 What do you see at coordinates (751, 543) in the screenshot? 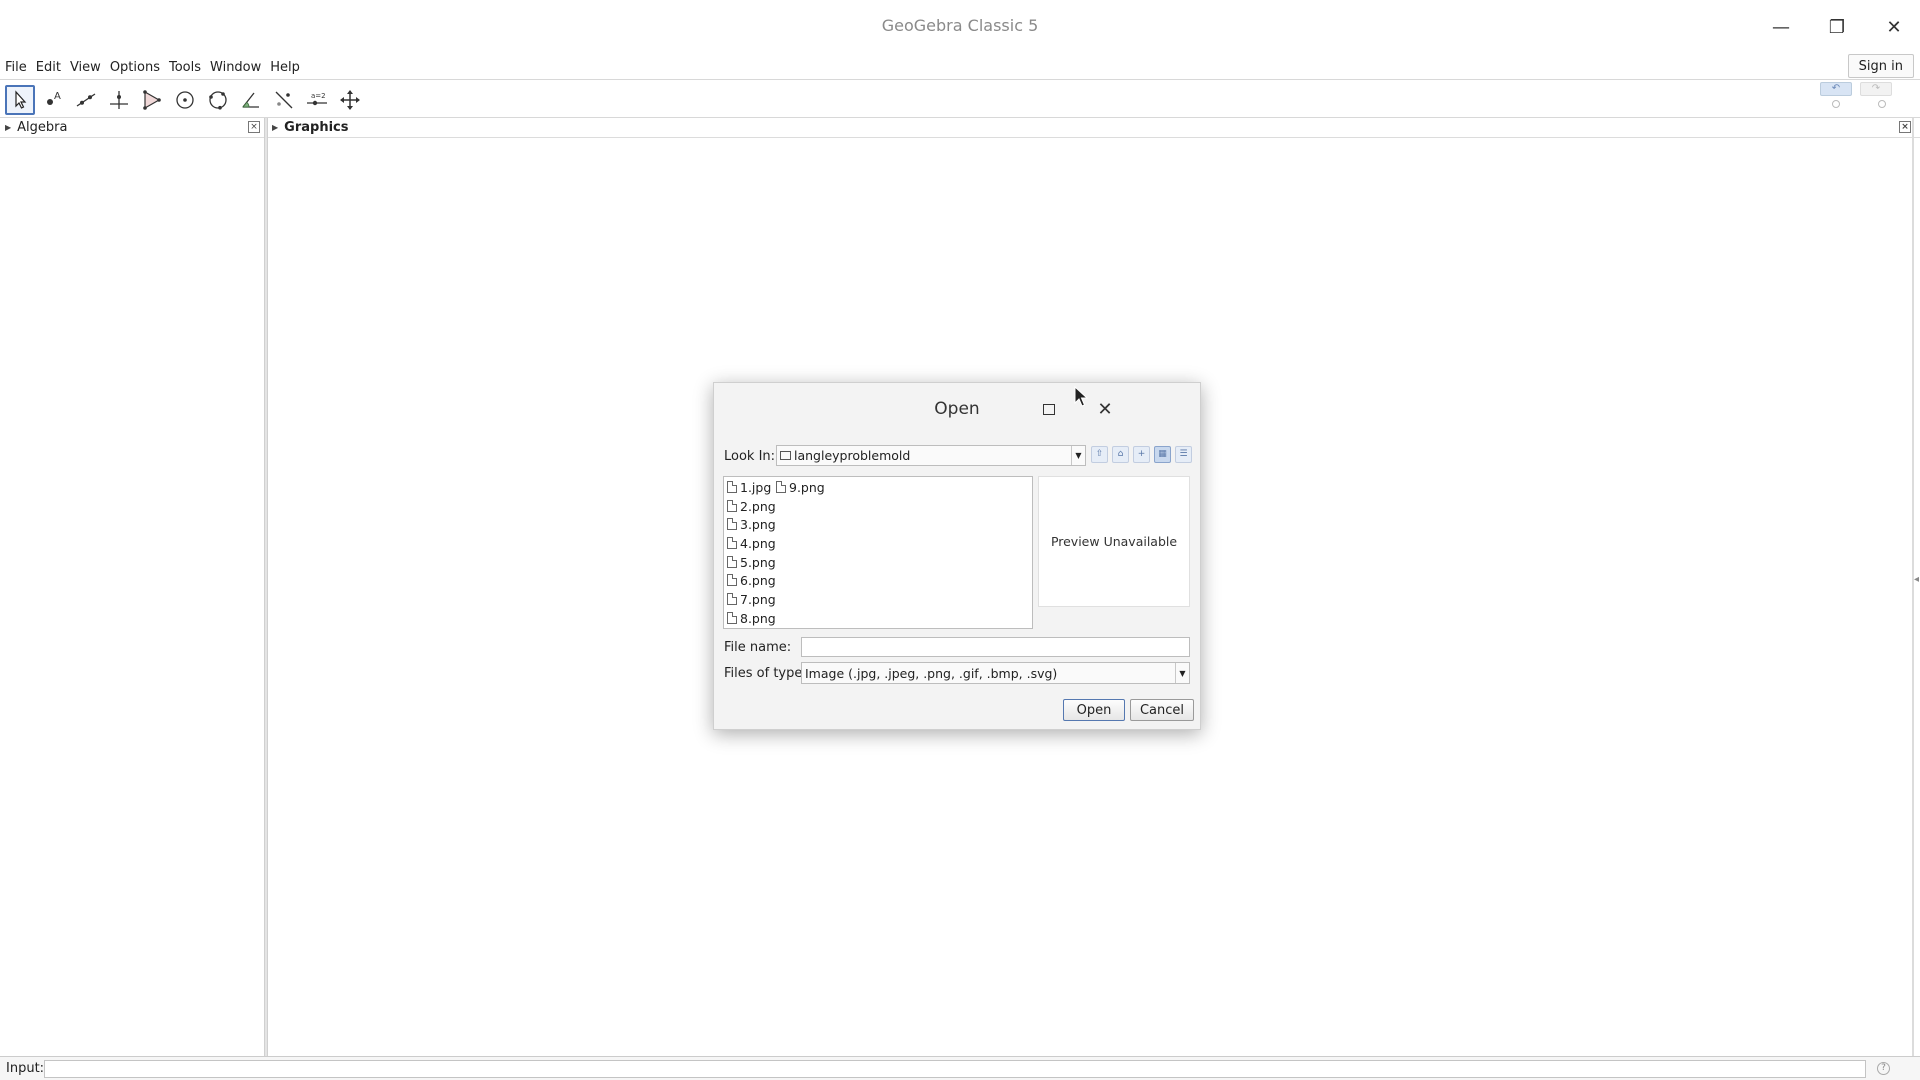
I see `list-item: 4.png` at bounding box center [751, 543].